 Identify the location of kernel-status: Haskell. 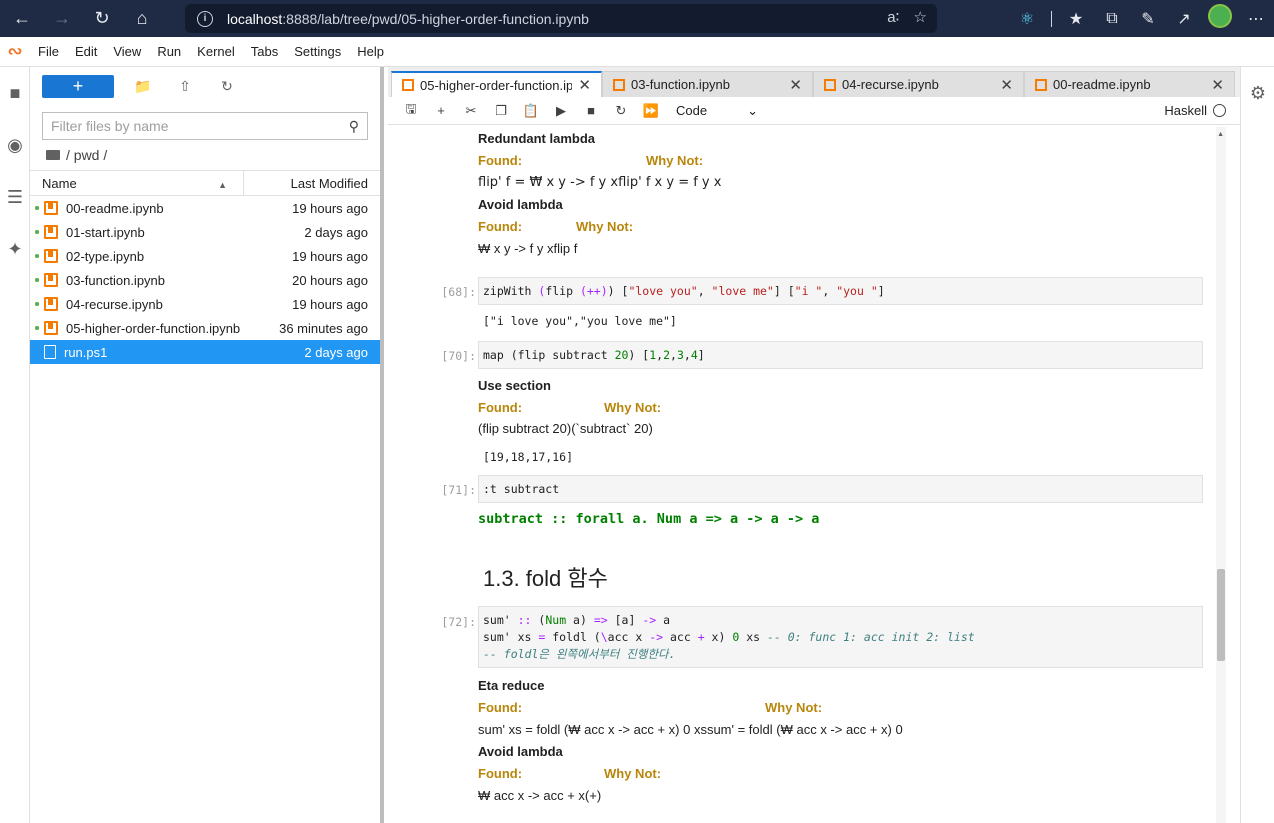
(1195, 110).